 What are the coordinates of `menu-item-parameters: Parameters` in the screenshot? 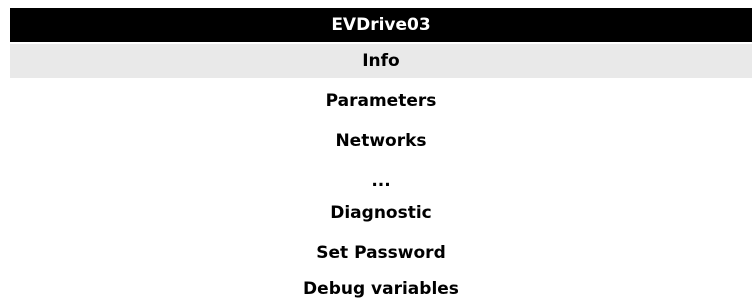 It's located at (381, 101).